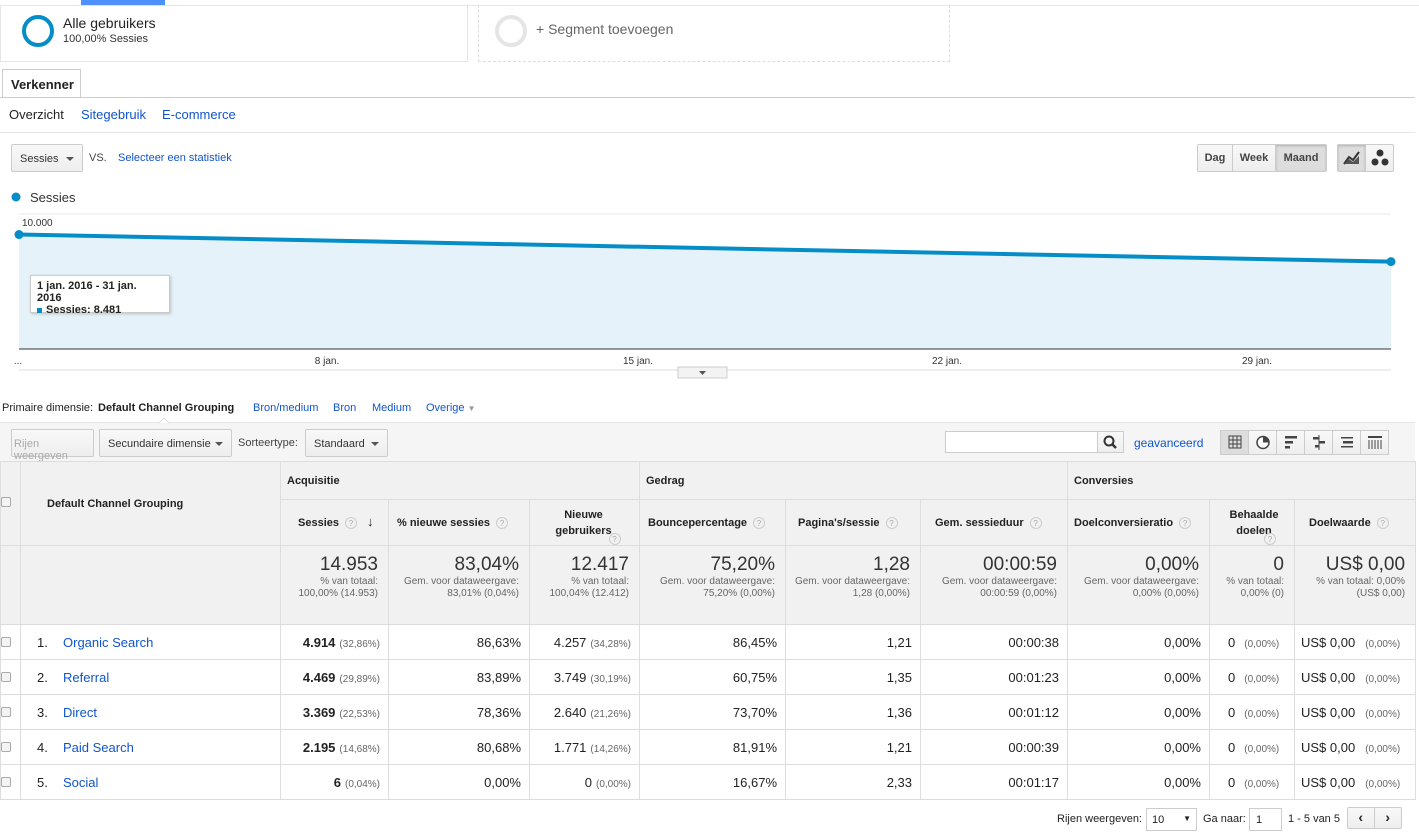  What do you see at coordinates (1383, 784) in the screenshot?
I see `row-goal-value-pct: (0,00%)` at bounding box center [1383, 784].